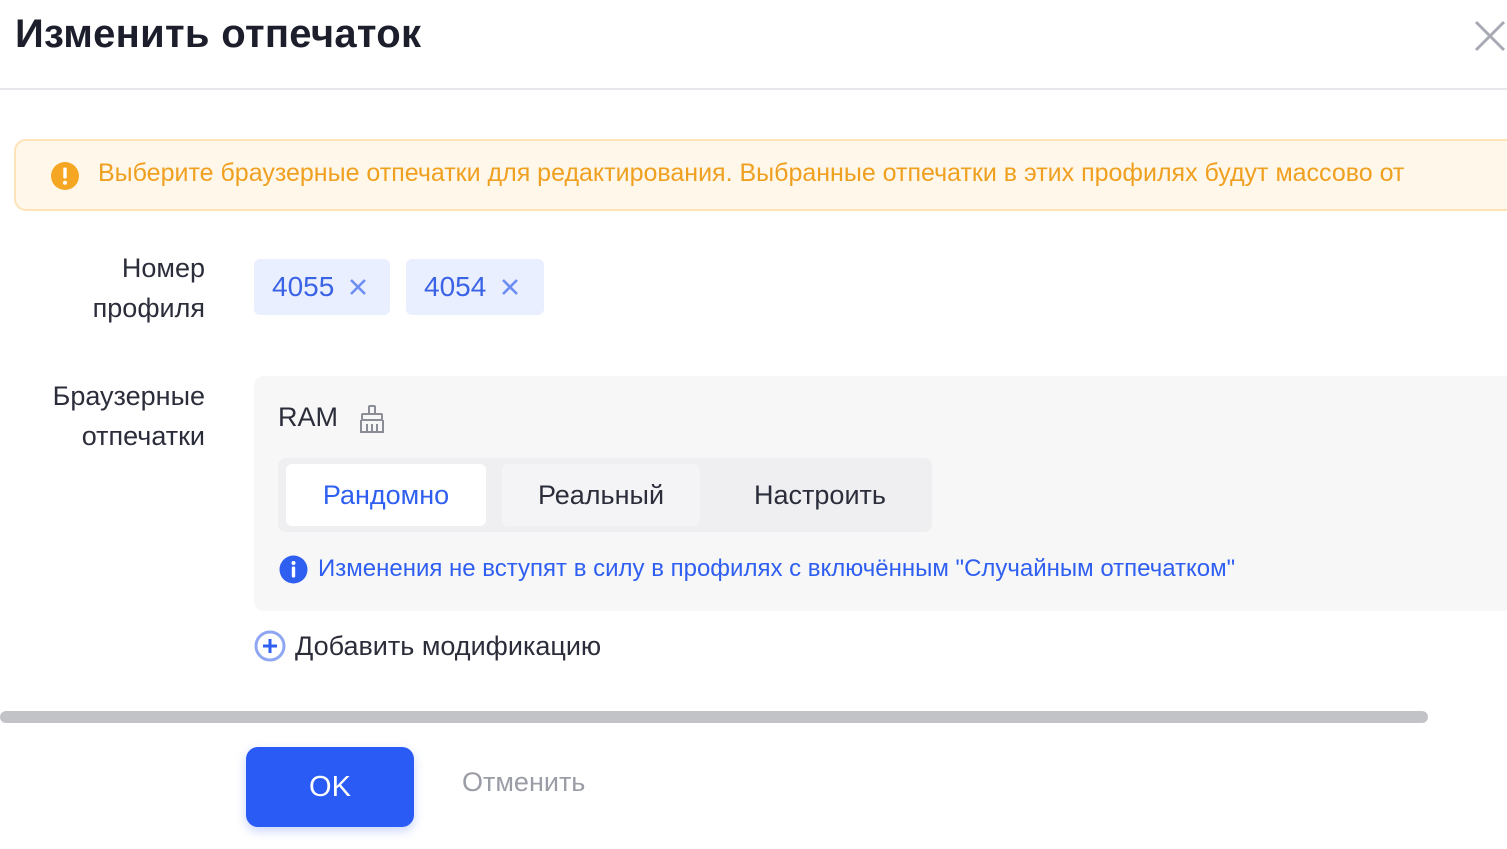 This screenshot has height=849, width=1507. Describe the element at coordinates (455, 286) in the screenshot. I see `profile-tag-label: 4054` at that location.